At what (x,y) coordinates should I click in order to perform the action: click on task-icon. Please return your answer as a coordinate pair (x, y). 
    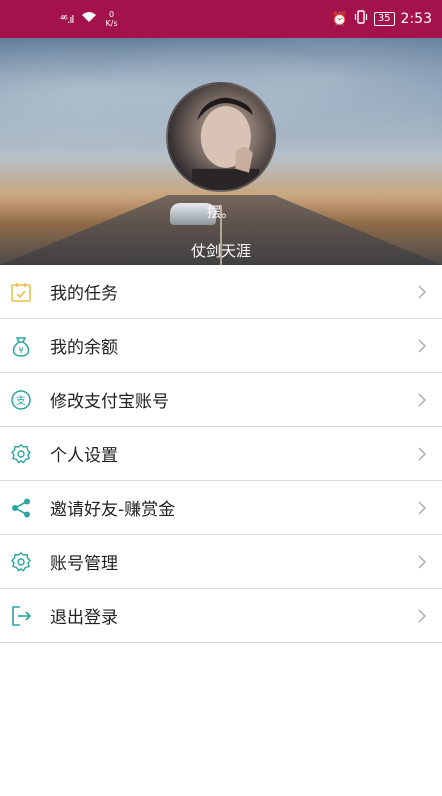
    Looking at the image, I should click on (21, 292).